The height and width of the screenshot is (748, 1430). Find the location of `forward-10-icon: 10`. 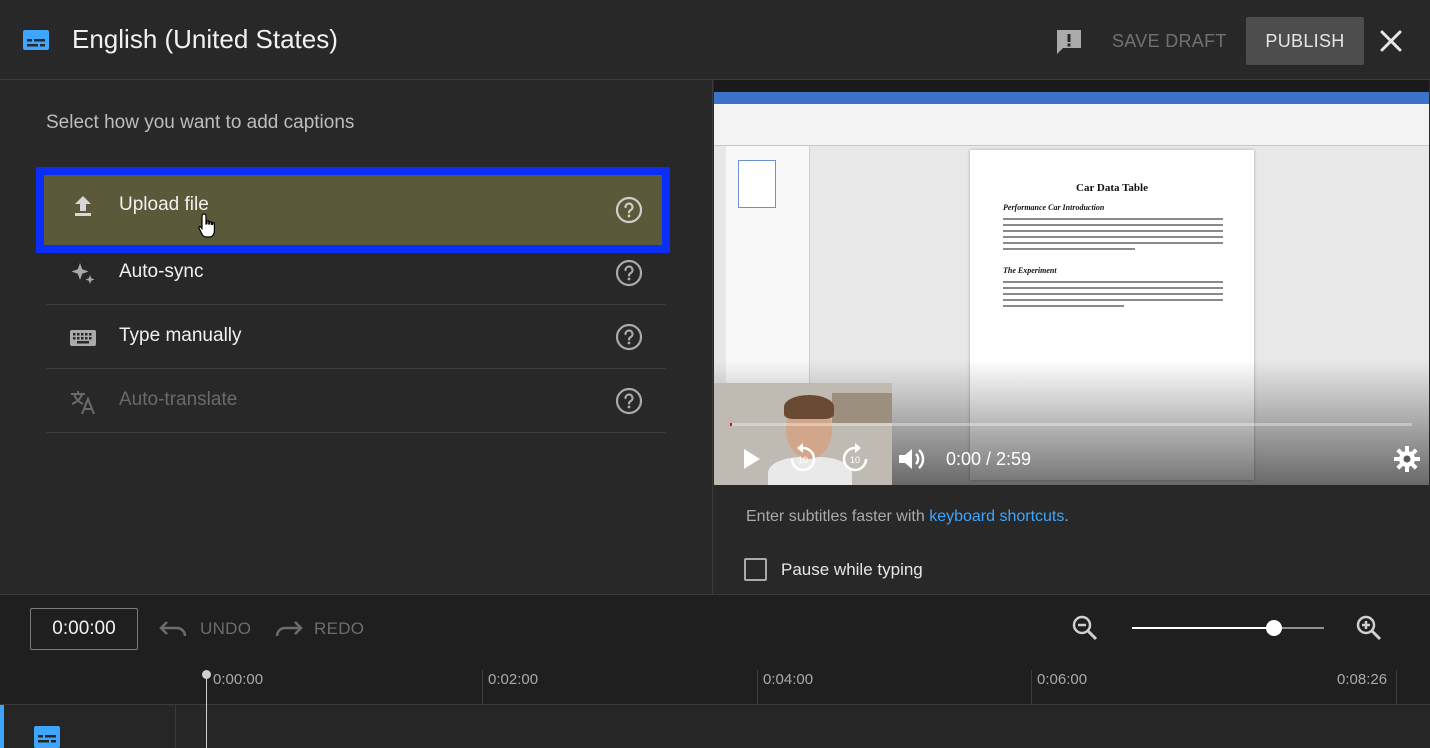

forward-10-icon: 10 is located at coordinates (855, 459).